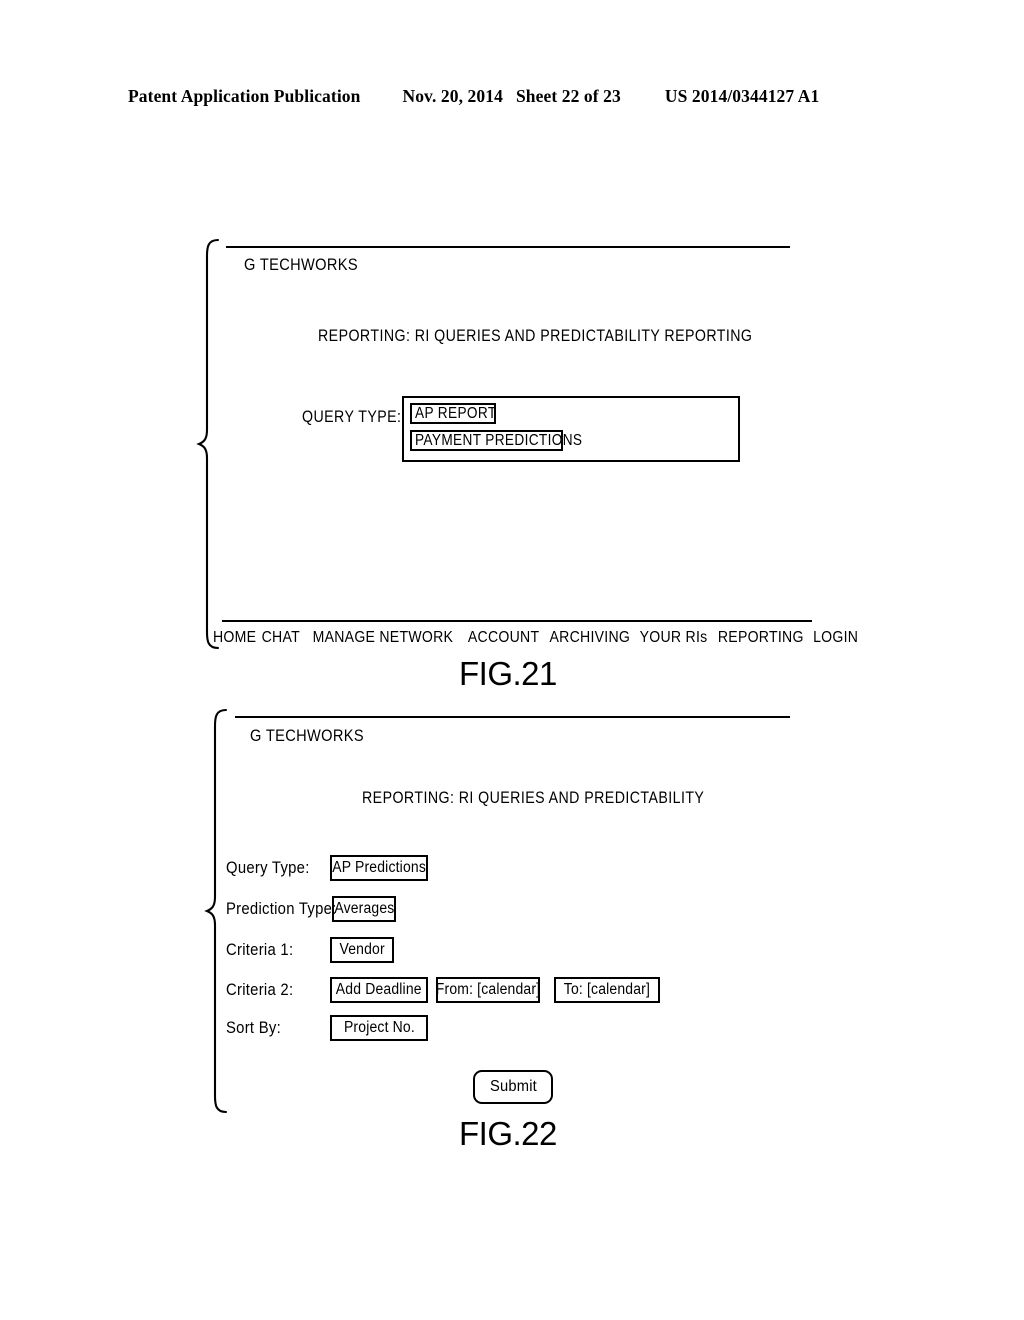 The height and width of the screenshot is (1320, 1024). I want to click on figure-22-top-rule, so click(512, 717).